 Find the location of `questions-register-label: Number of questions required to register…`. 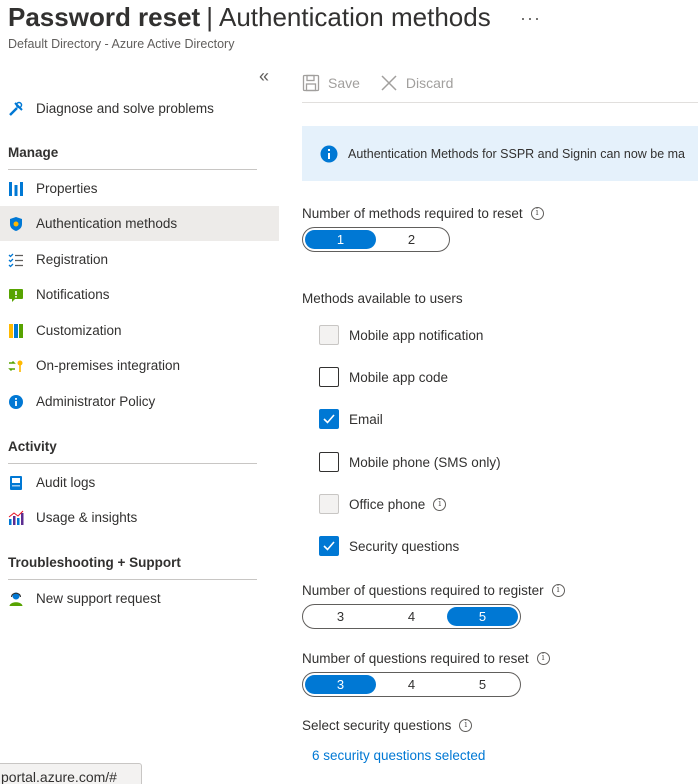

questions-register-label: Number of questions required to register… is located at coordinates (433, 590).